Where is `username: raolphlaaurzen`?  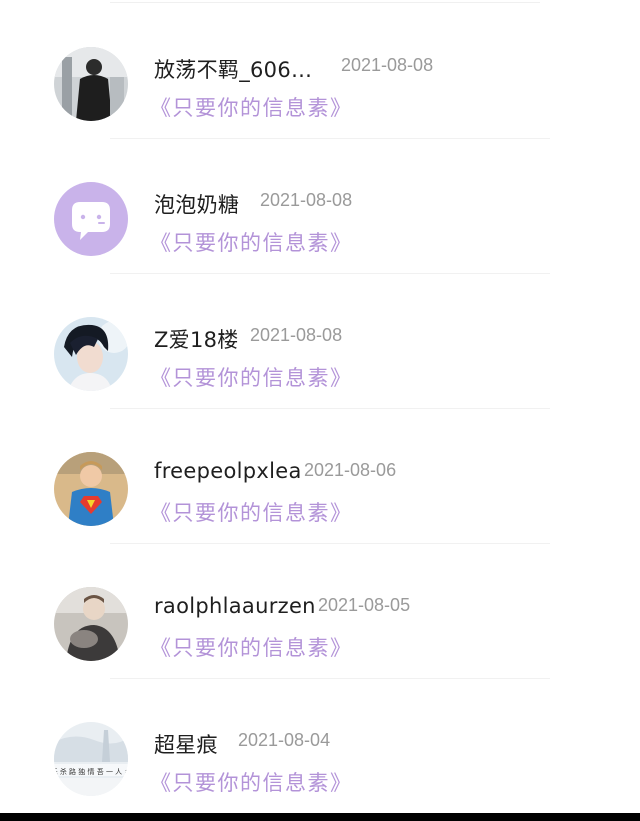 username: raolphlaaurzen is located at coordinates (235, 606).